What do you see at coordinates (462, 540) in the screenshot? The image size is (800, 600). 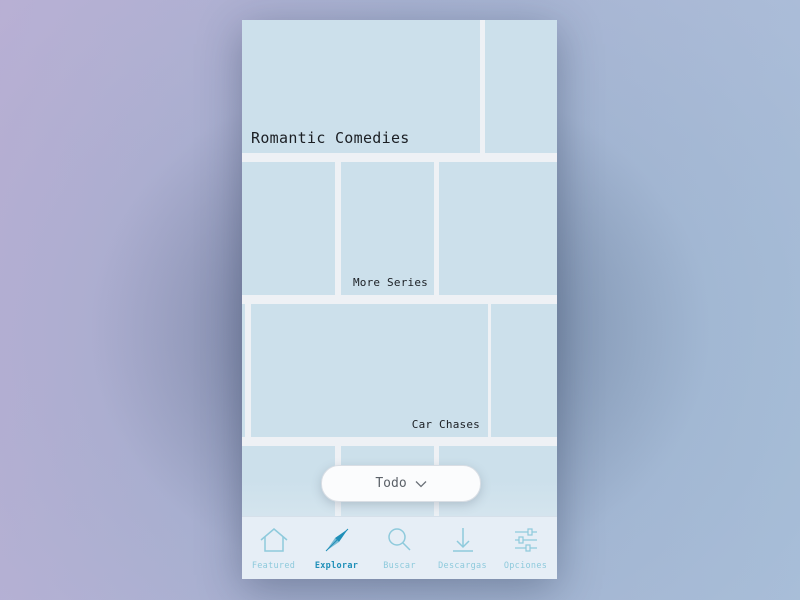 I see `download-icon` at bounding box center [462, 540].